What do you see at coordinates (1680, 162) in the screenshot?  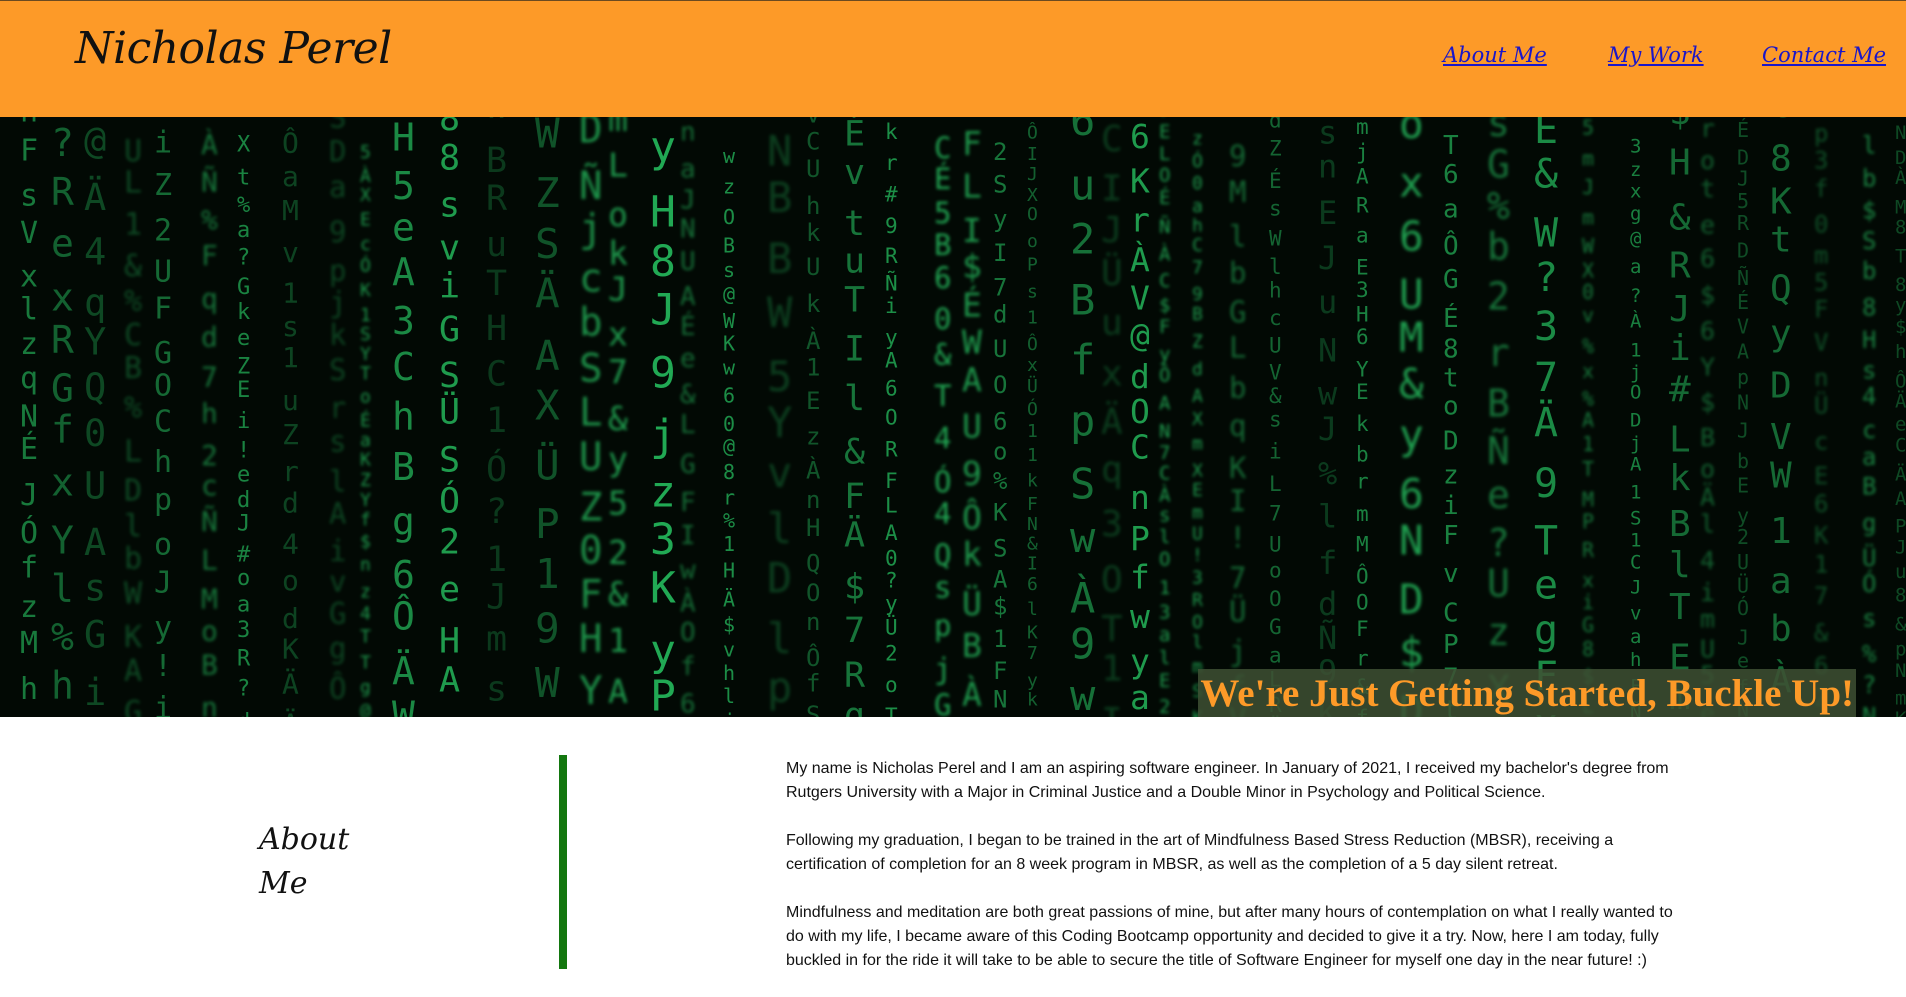 I see `svg-text: H` at bounding box center [1680, 162].